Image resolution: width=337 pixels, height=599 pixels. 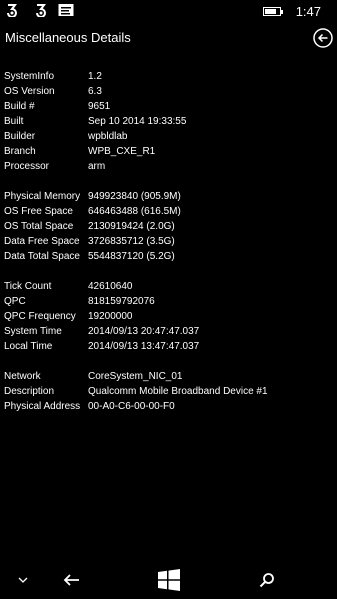 I want to click on detail-label: Local Time, so click(x=28, y=346).